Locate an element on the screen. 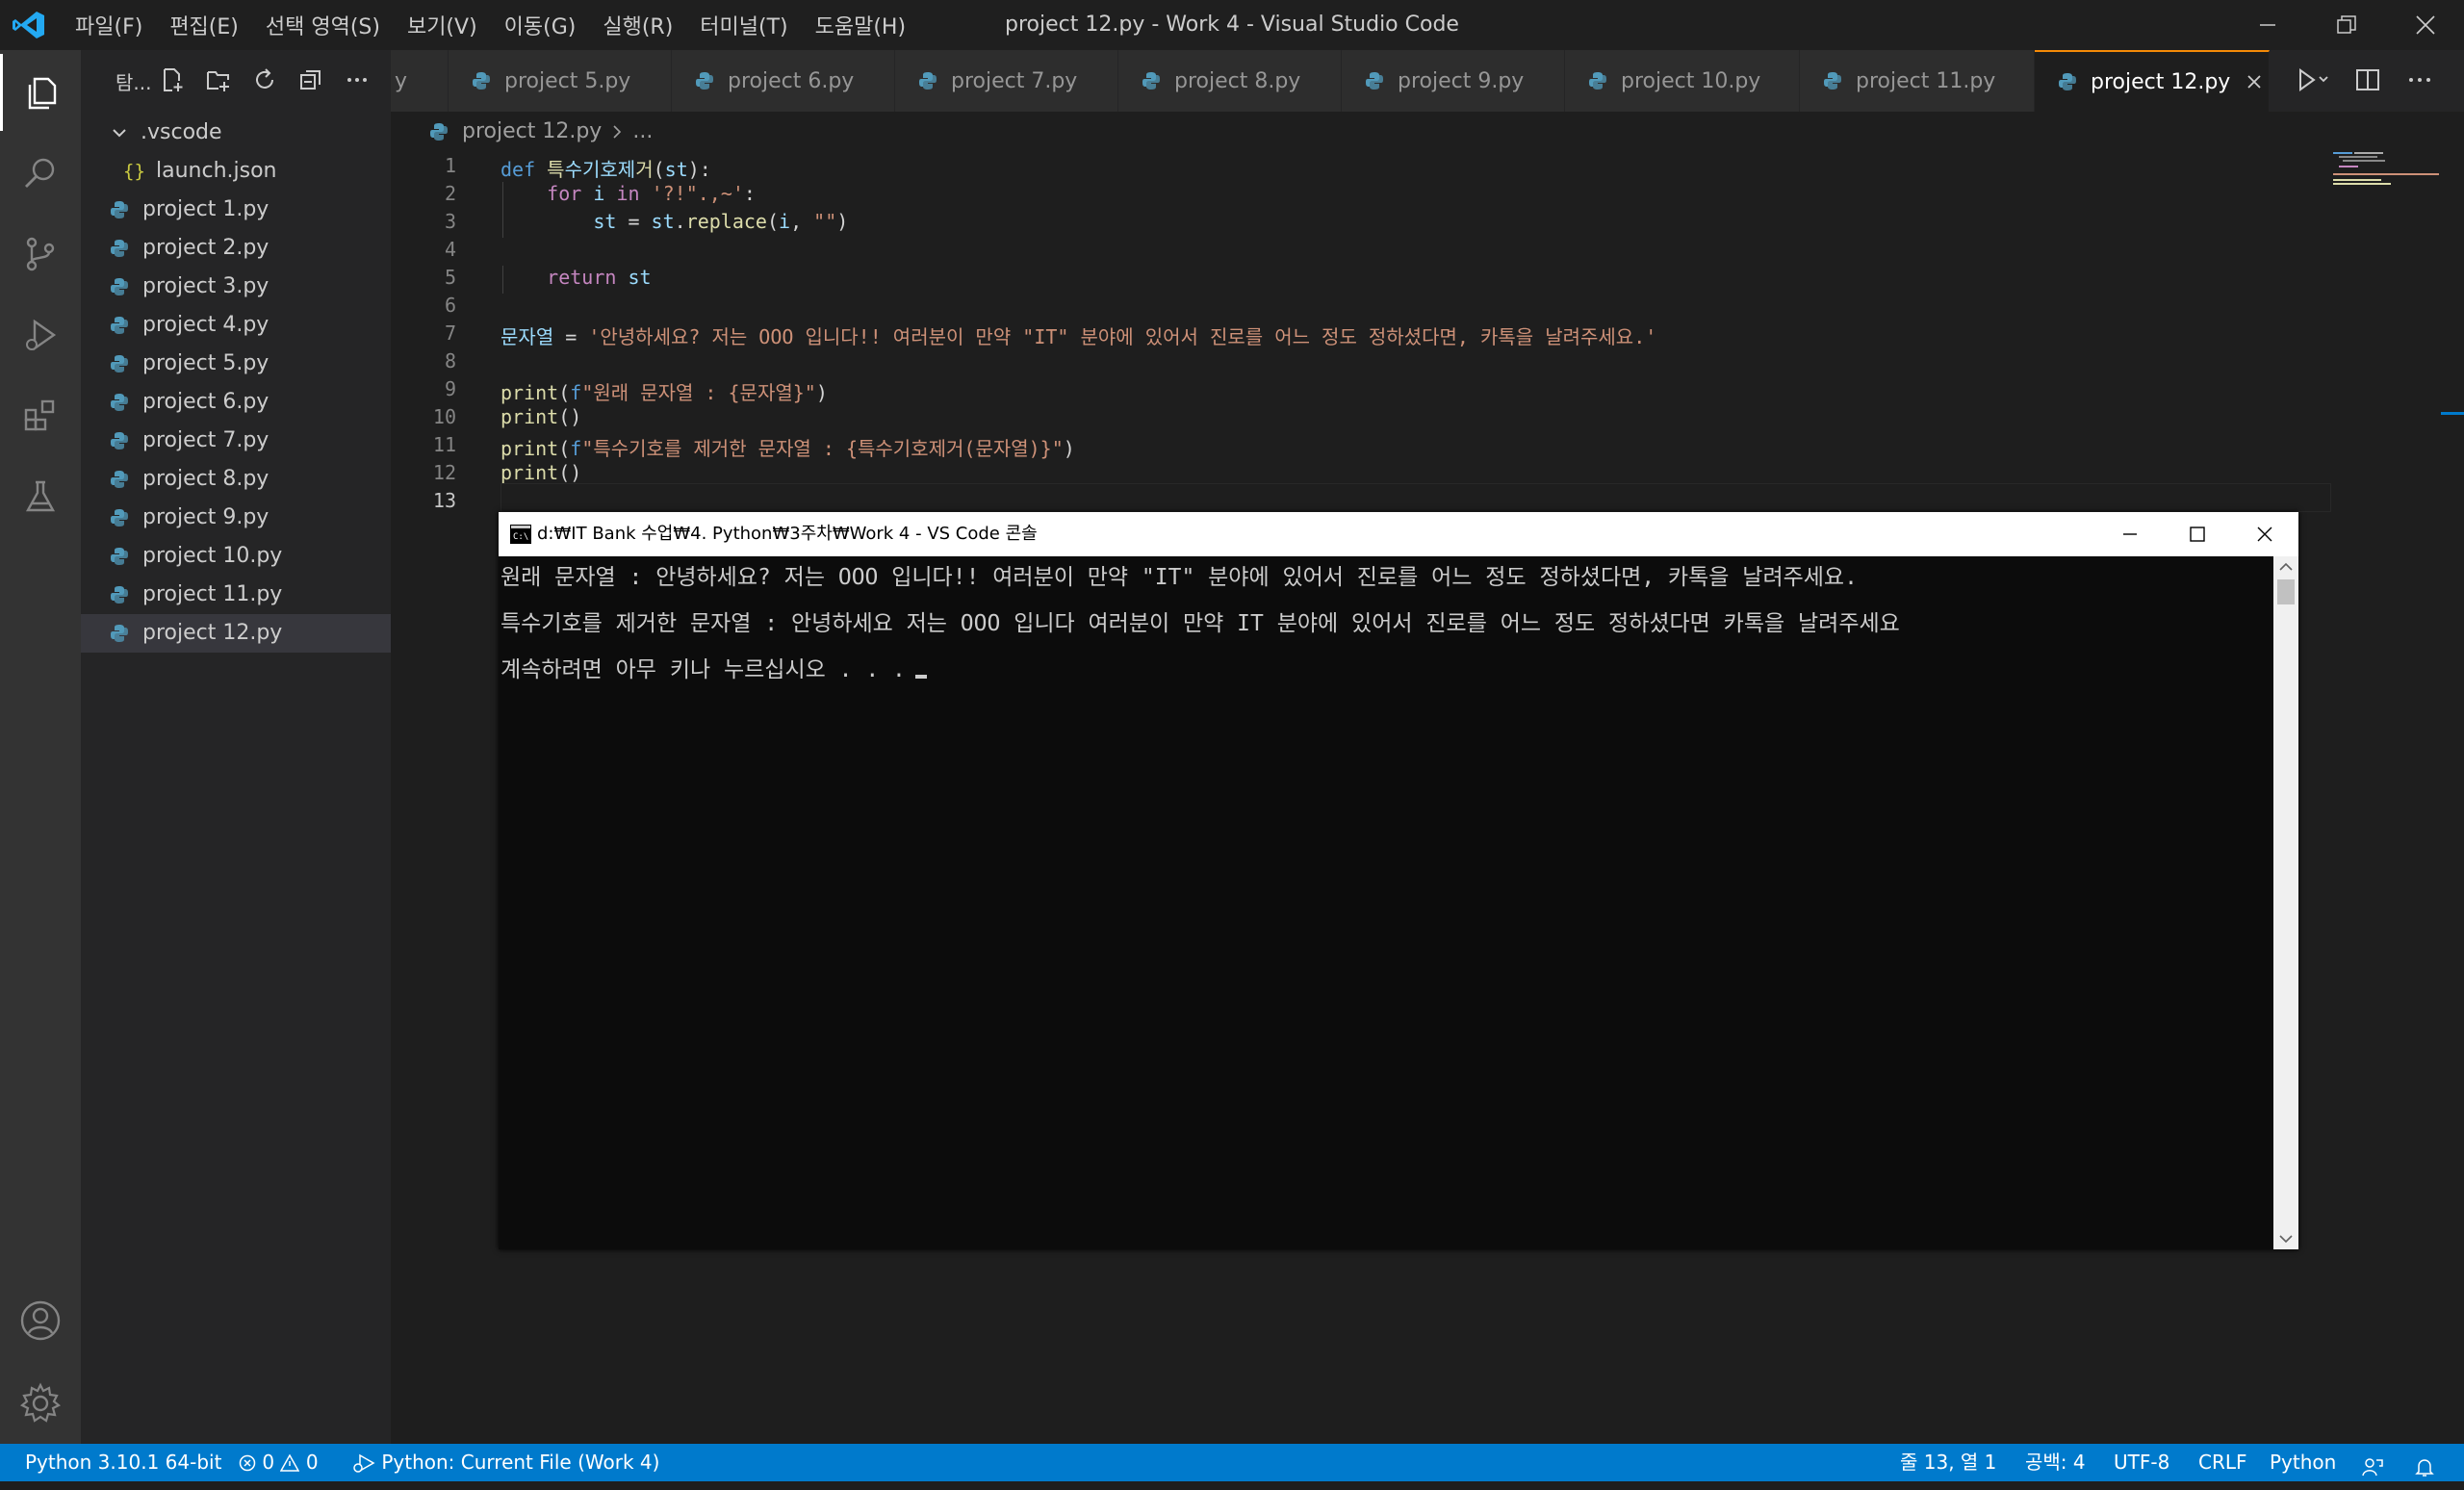 Image resolution: width=2464 pixels, height=1490 pixels. run-file-button is located at coordinates (2313, 81).